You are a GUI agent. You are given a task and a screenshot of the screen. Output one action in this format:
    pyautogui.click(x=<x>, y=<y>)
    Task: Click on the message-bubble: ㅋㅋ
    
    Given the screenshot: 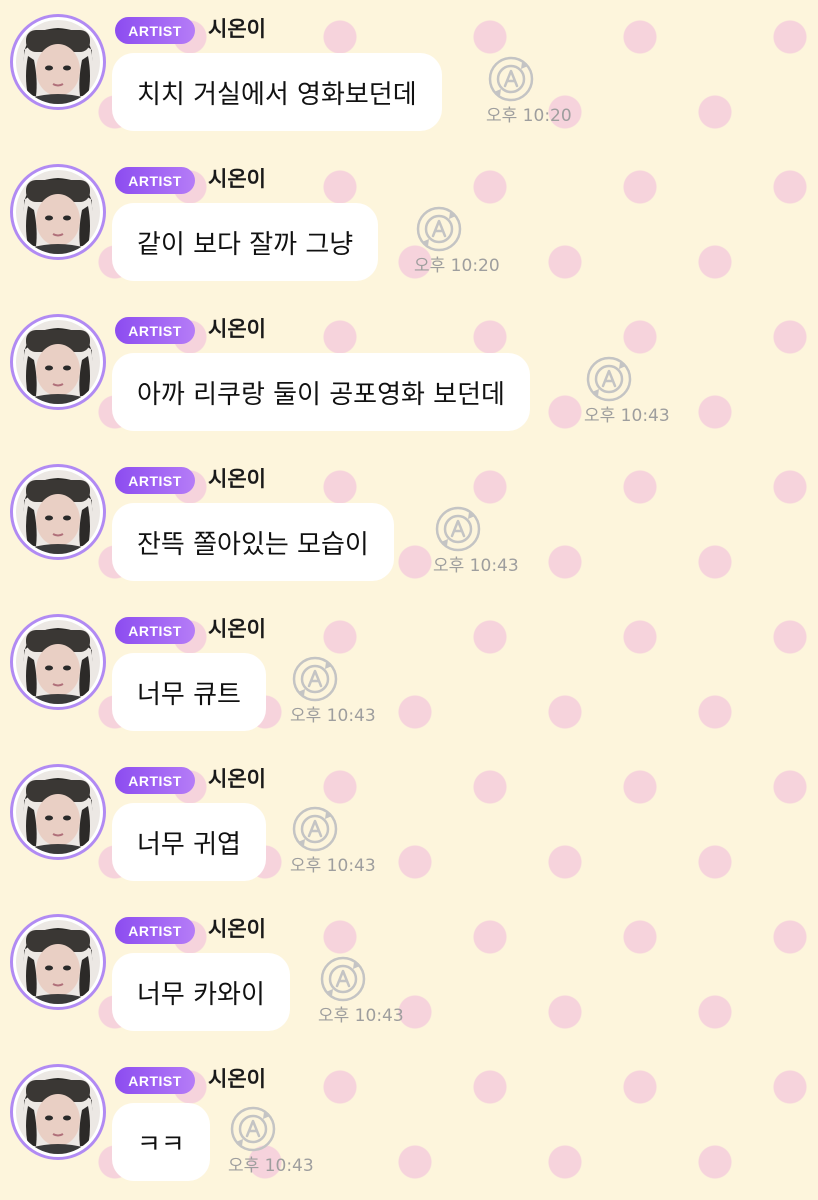 What is the action you would take?
    pyautogui.click(x=161, y=1142)
    